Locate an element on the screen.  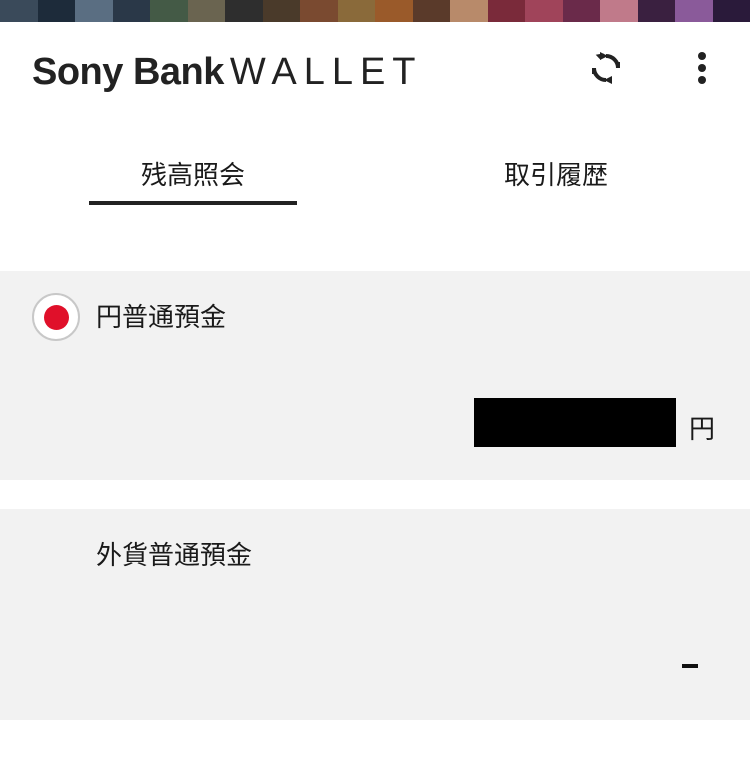
brand-logo-bold: Sony Bank is located at coordinates (128, 72).